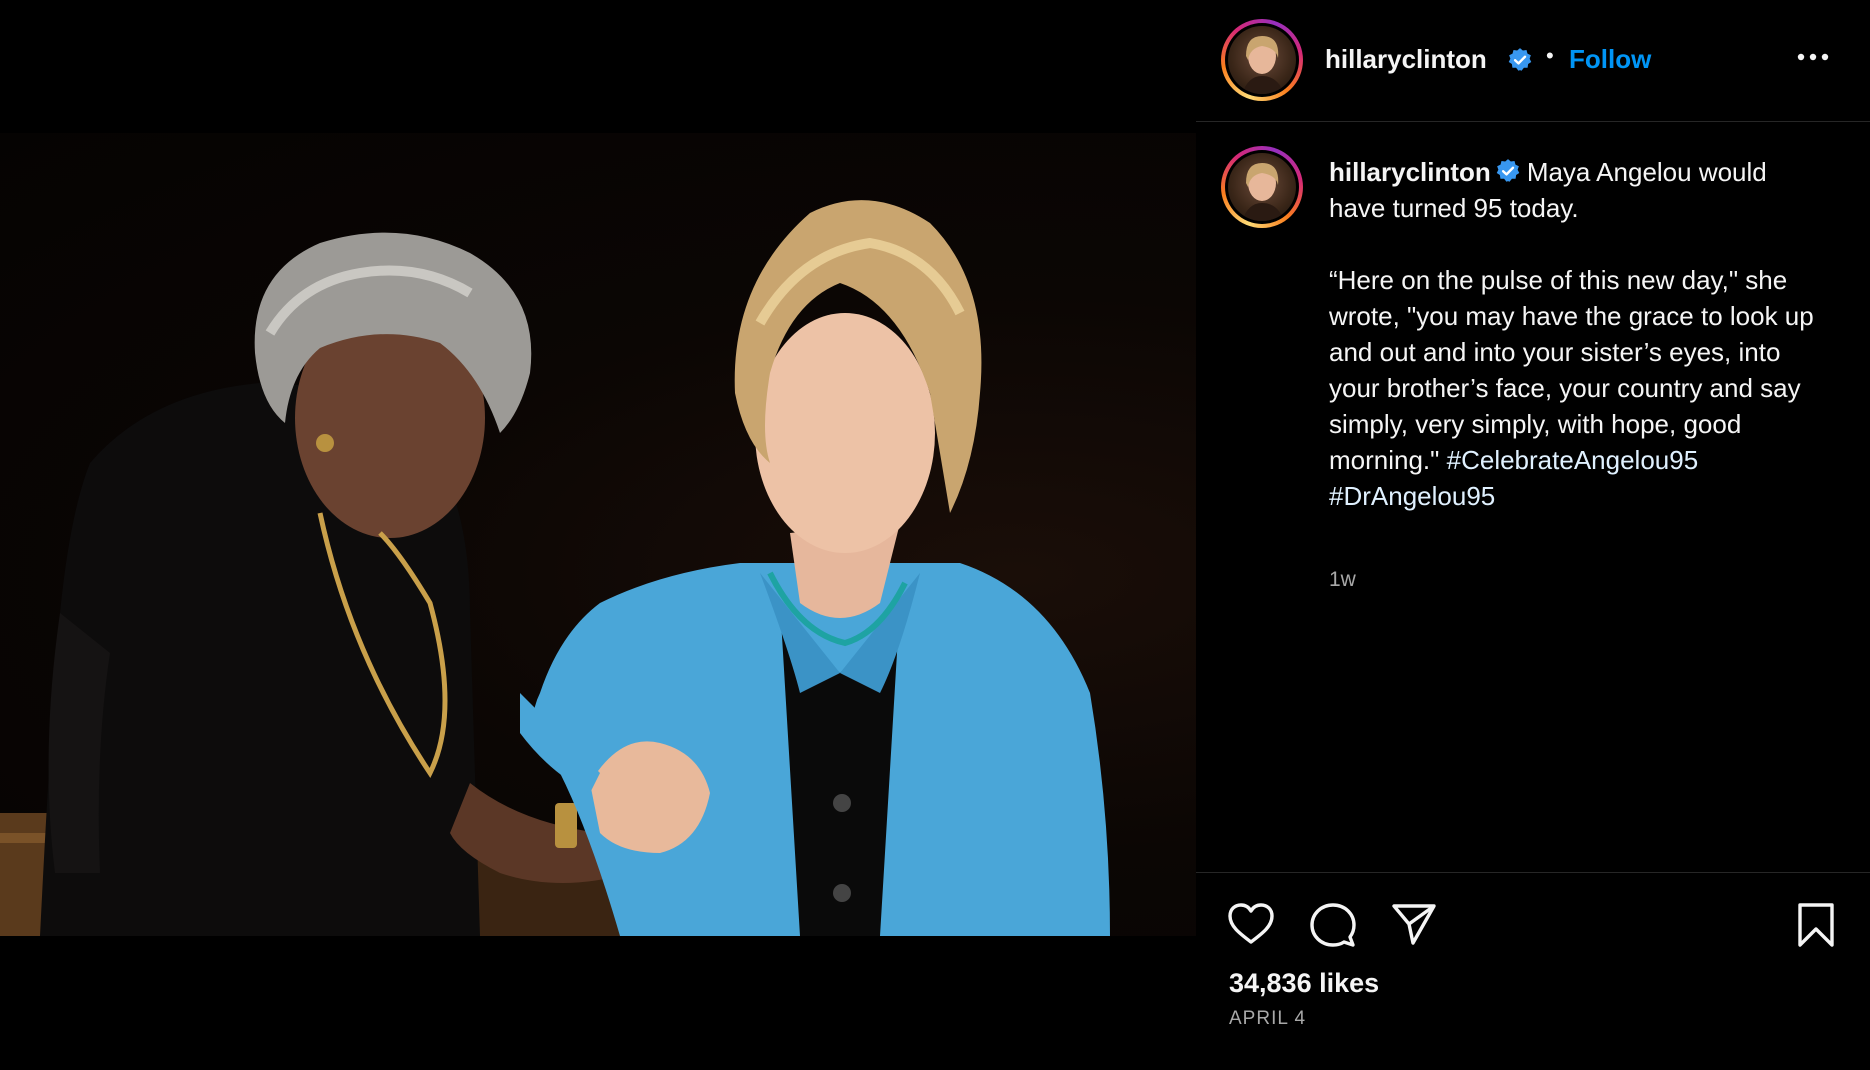 Image resolution: width=1870 pixels, height=1070 pixels. What do you see at coordinates (1251, 924) in the screenshot?
I see `heart-icon` at bounding box center [1251, 924].